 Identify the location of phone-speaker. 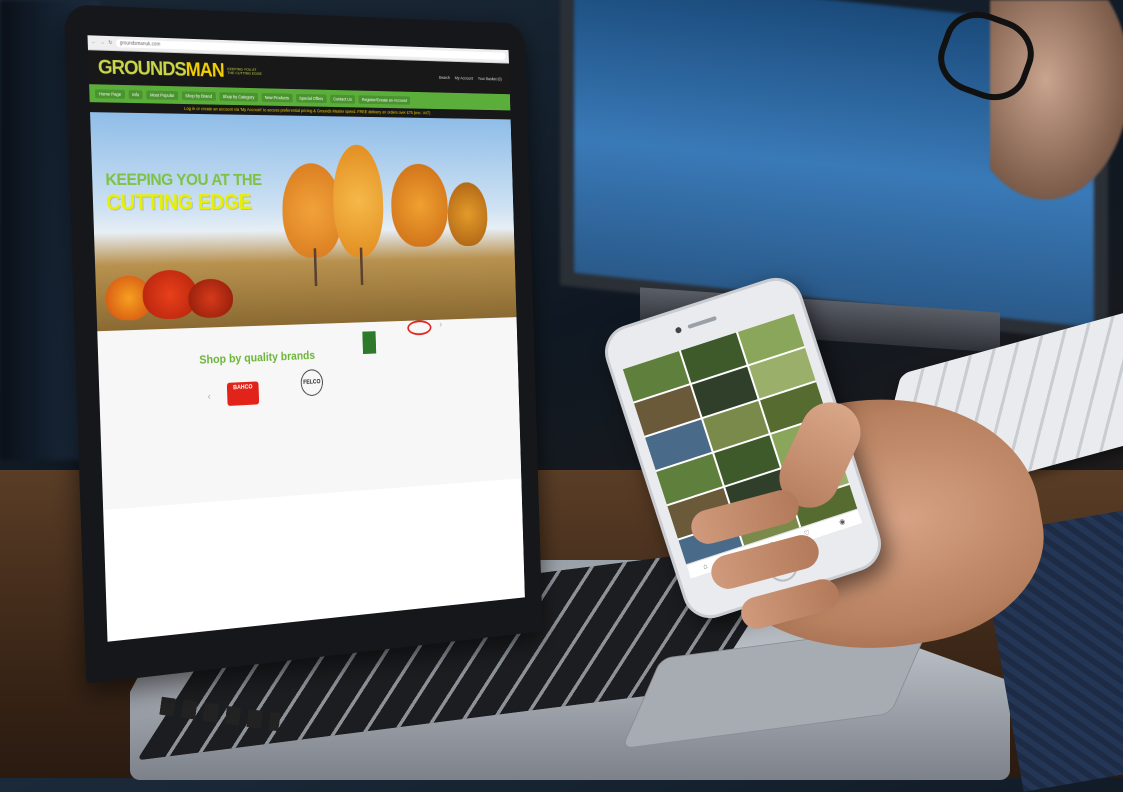
(702, 322).